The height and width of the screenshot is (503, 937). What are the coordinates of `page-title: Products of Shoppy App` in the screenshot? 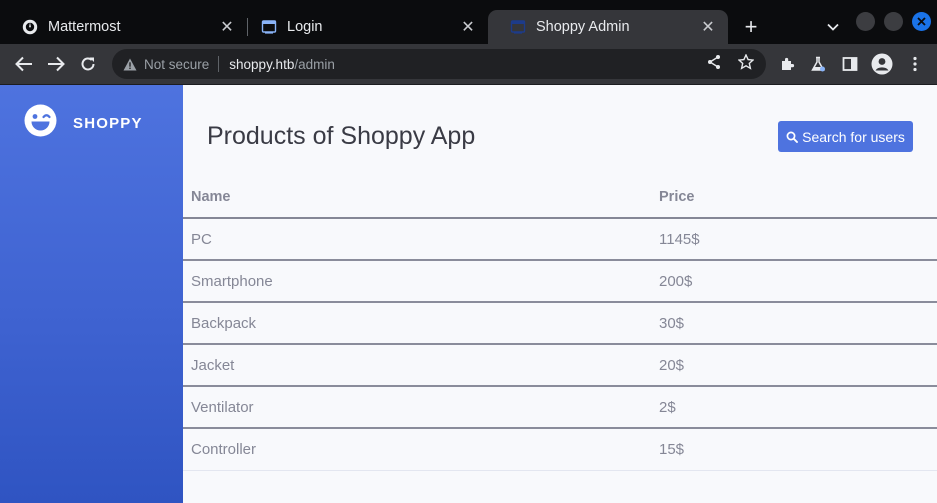 It's located at (341, 136).